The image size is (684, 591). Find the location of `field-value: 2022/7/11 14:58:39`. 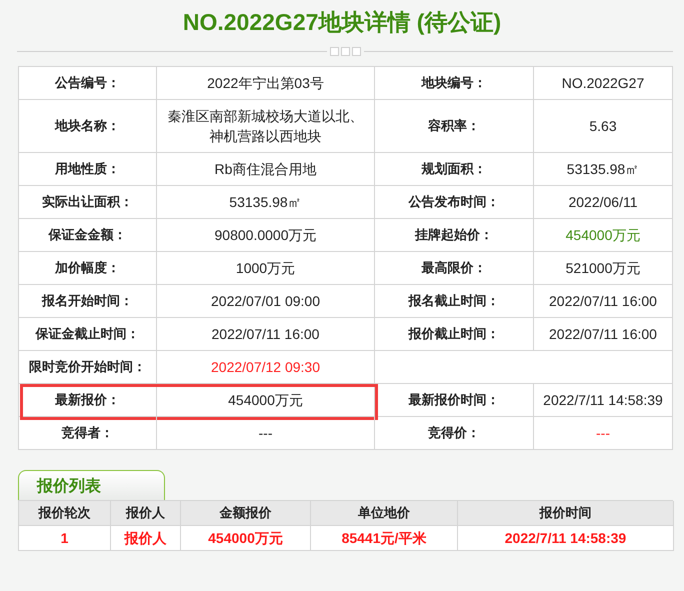

field-value: 2022/7/11 14:58:39 is located at coordinates (603, 400).